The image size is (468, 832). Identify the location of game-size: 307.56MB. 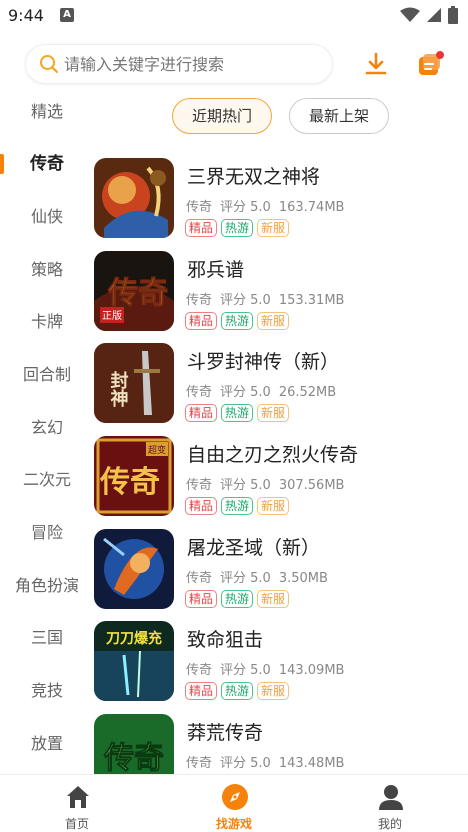
(311, 485).